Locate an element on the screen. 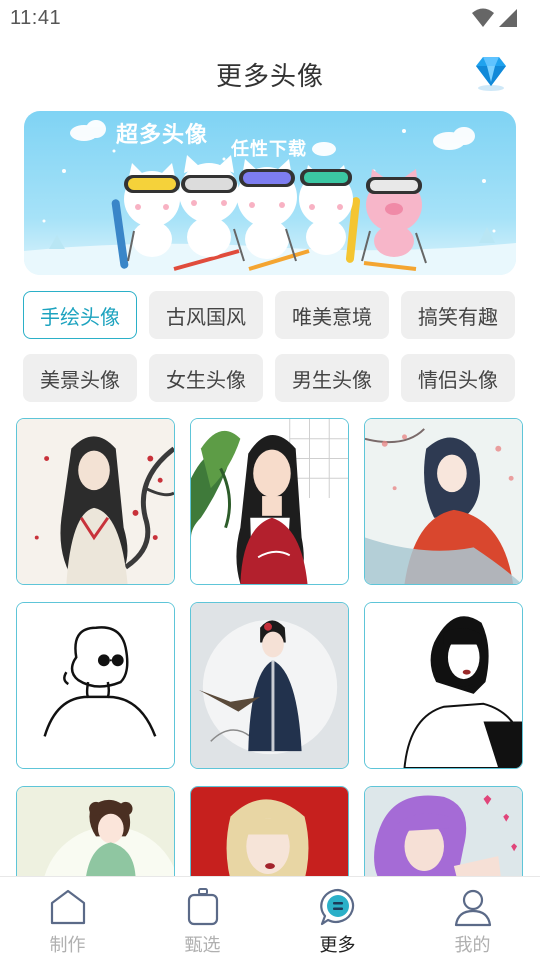 This screenshot has height=960, width=540. header: 更多头像 is located at coordinates (270, 74).